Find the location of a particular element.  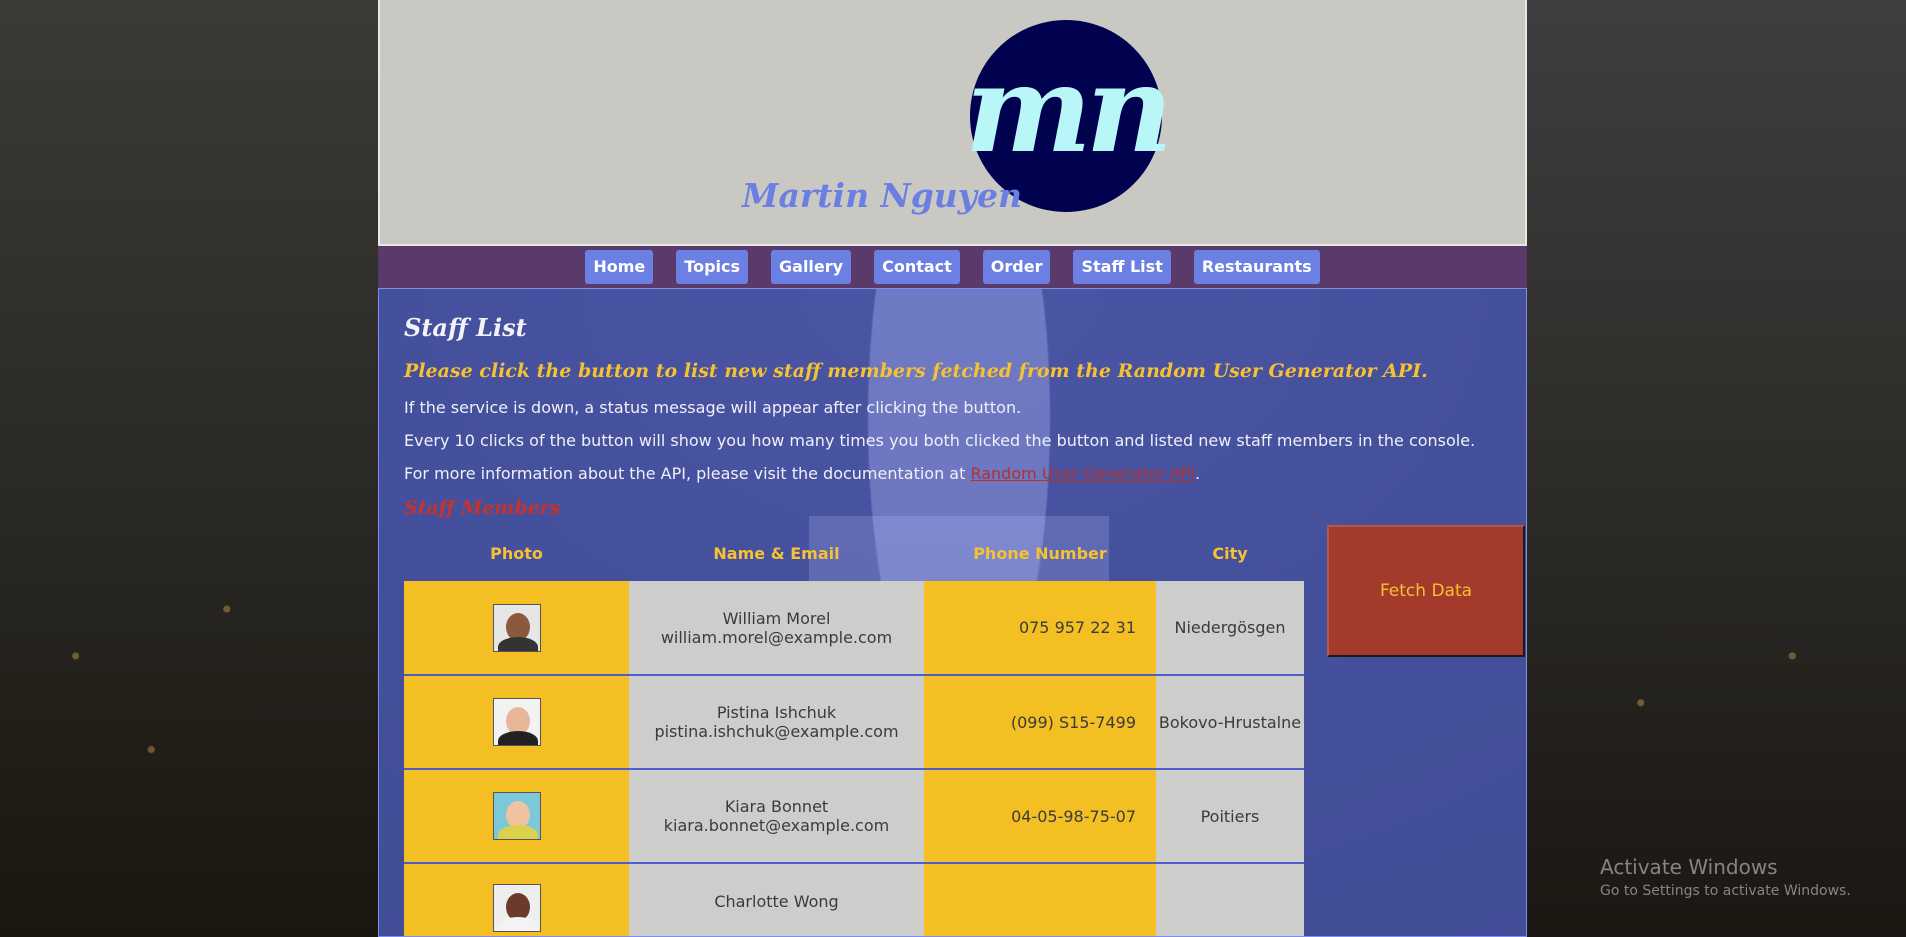

staff-city: Bokovo-Hrustalne is located at coordinates (1230, 722).